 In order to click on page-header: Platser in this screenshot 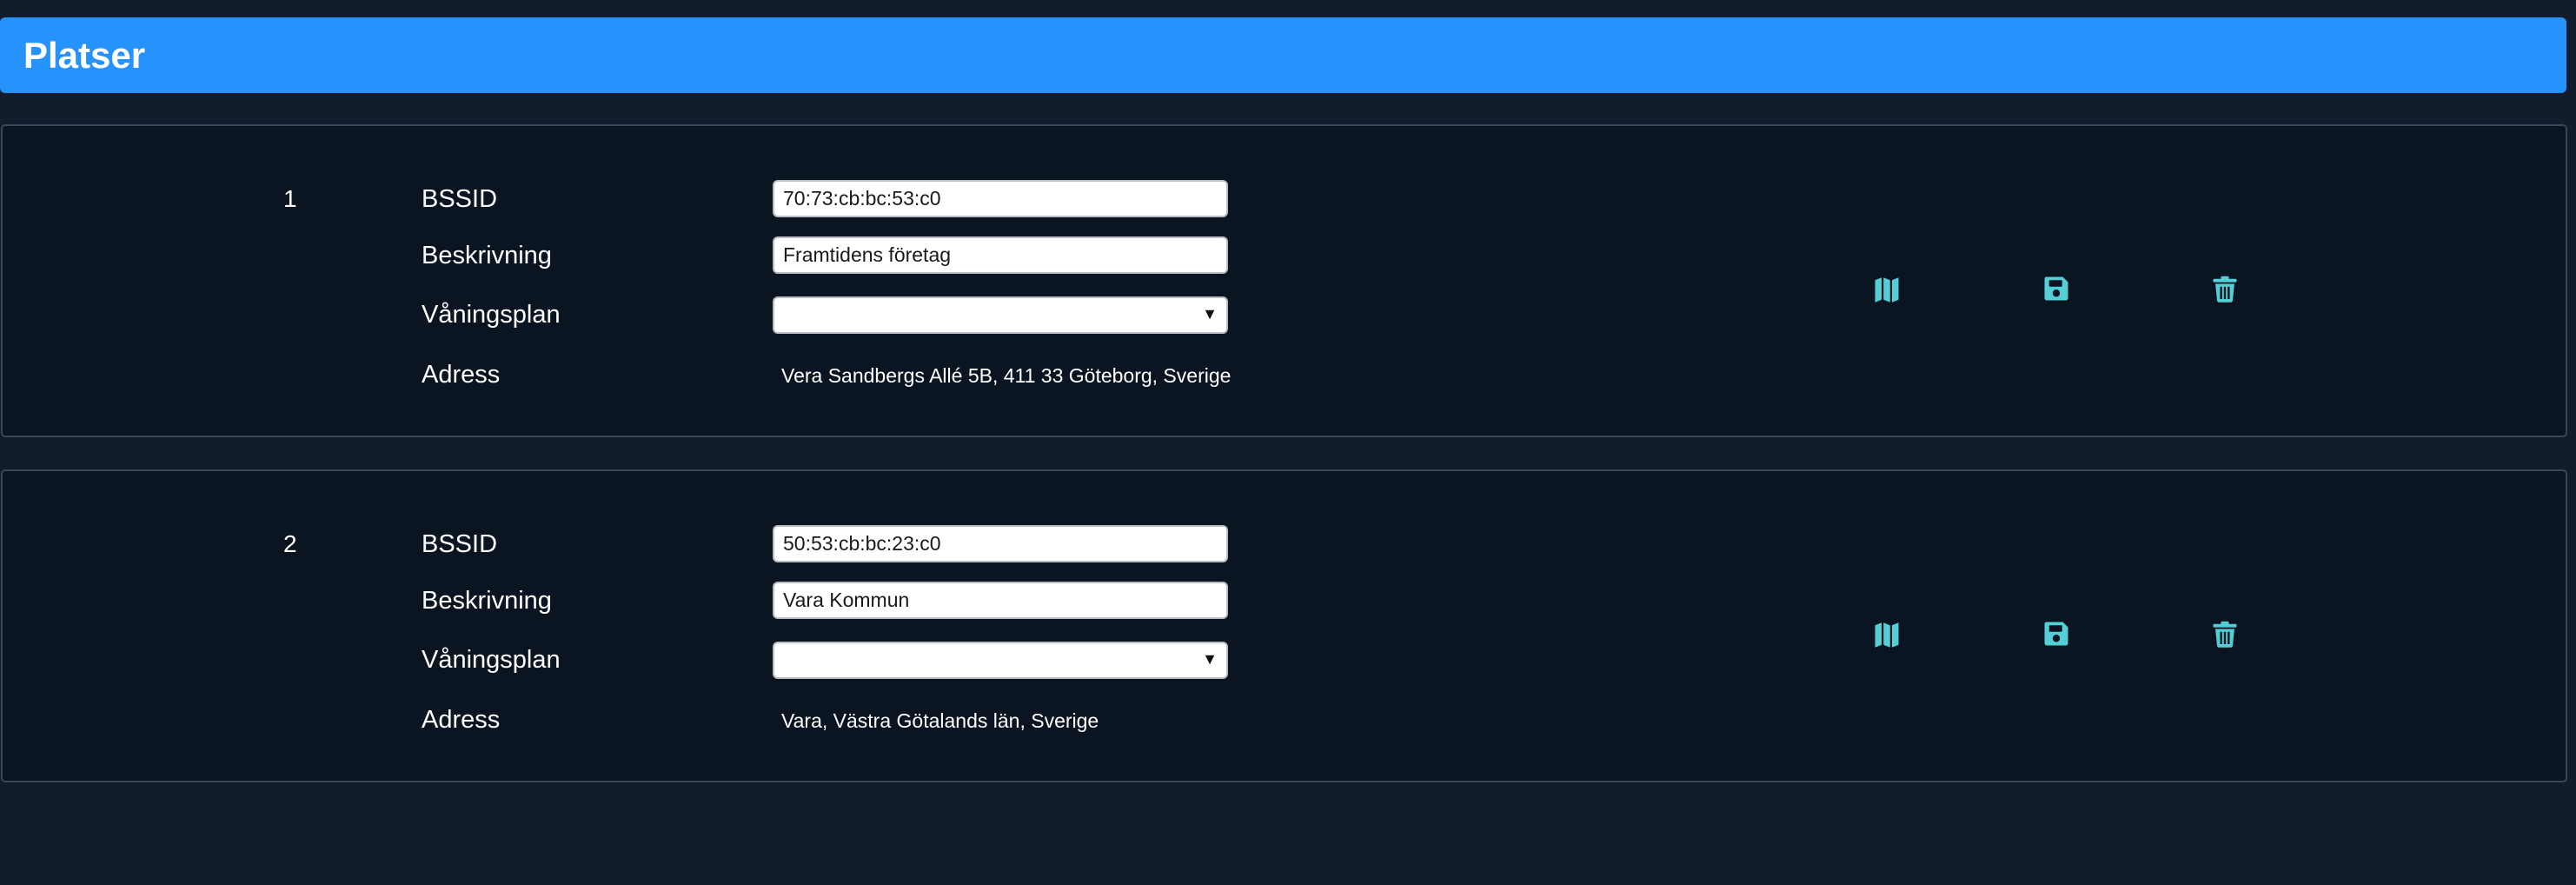, I will do `click(1283, 55)`.